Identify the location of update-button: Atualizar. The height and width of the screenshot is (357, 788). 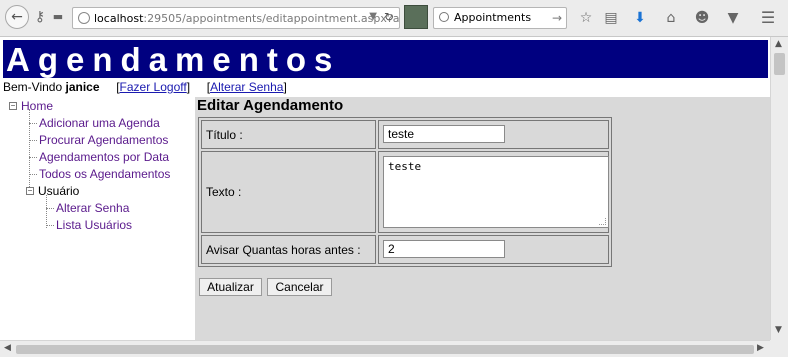
(230, 287).